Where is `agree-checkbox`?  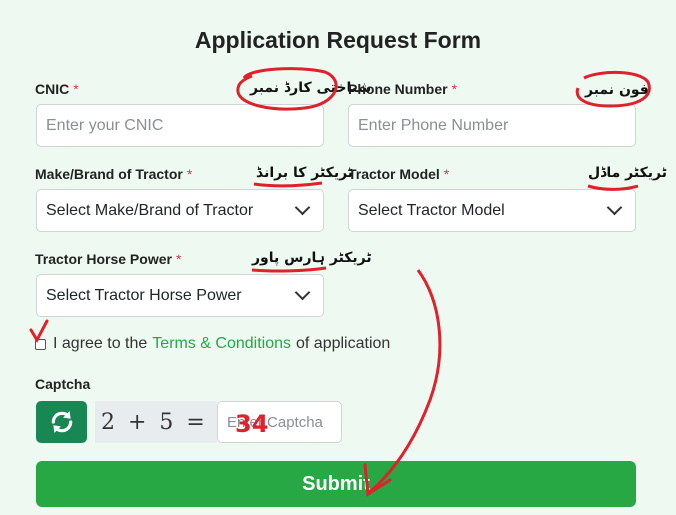 agree-checkbox is located at coordinates (40, 344).